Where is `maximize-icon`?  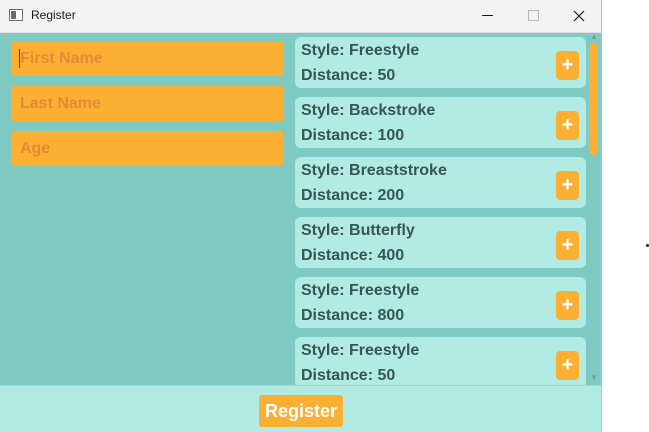 maximize-icon is located at coordinates (533, 16).